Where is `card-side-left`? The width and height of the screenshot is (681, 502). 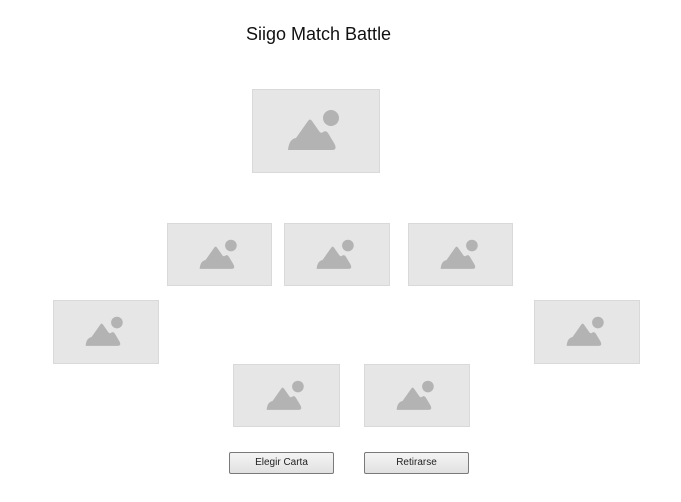
card-side-left is located at coordinates (106, 332).